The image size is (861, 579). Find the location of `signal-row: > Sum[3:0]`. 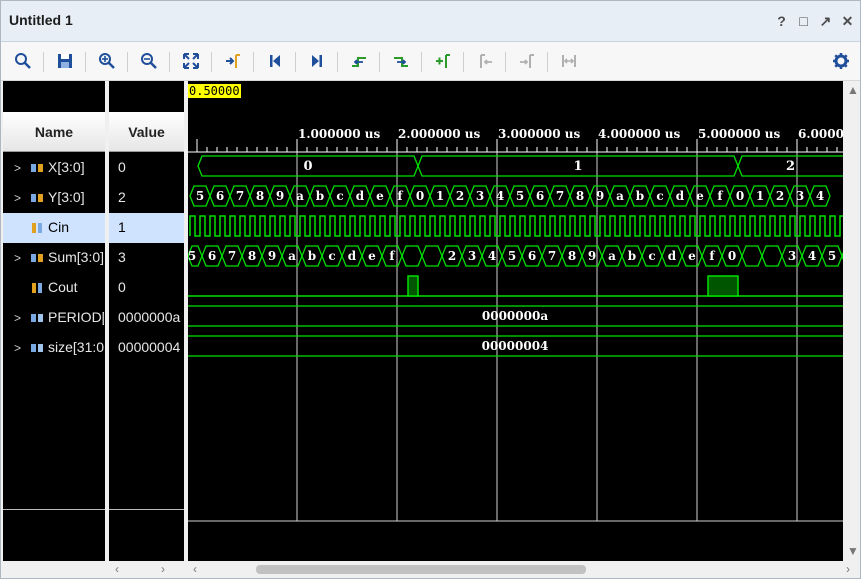

signal-row: > Sum[3:0] is located at coordinates (54, 258).